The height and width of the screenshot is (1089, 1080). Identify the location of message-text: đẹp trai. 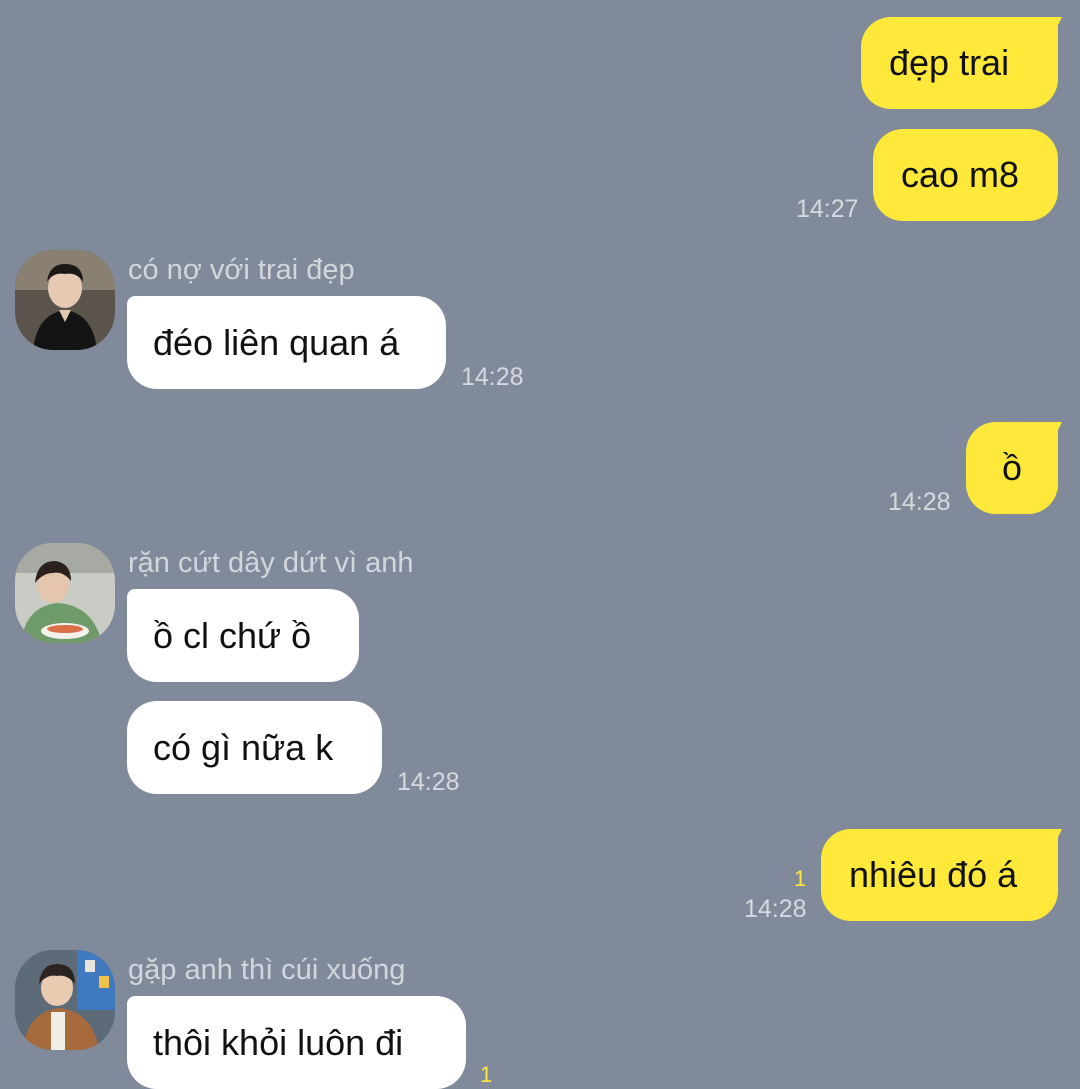
(949, 62).